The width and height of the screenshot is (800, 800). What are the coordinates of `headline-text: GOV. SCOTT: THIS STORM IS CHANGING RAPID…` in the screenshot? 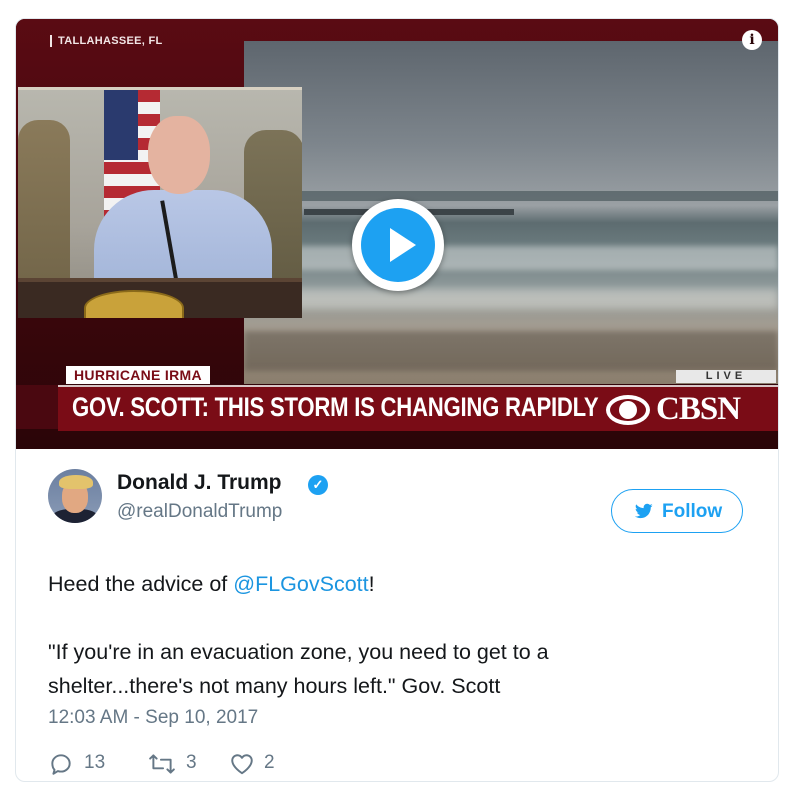 It's located at (335, 407).